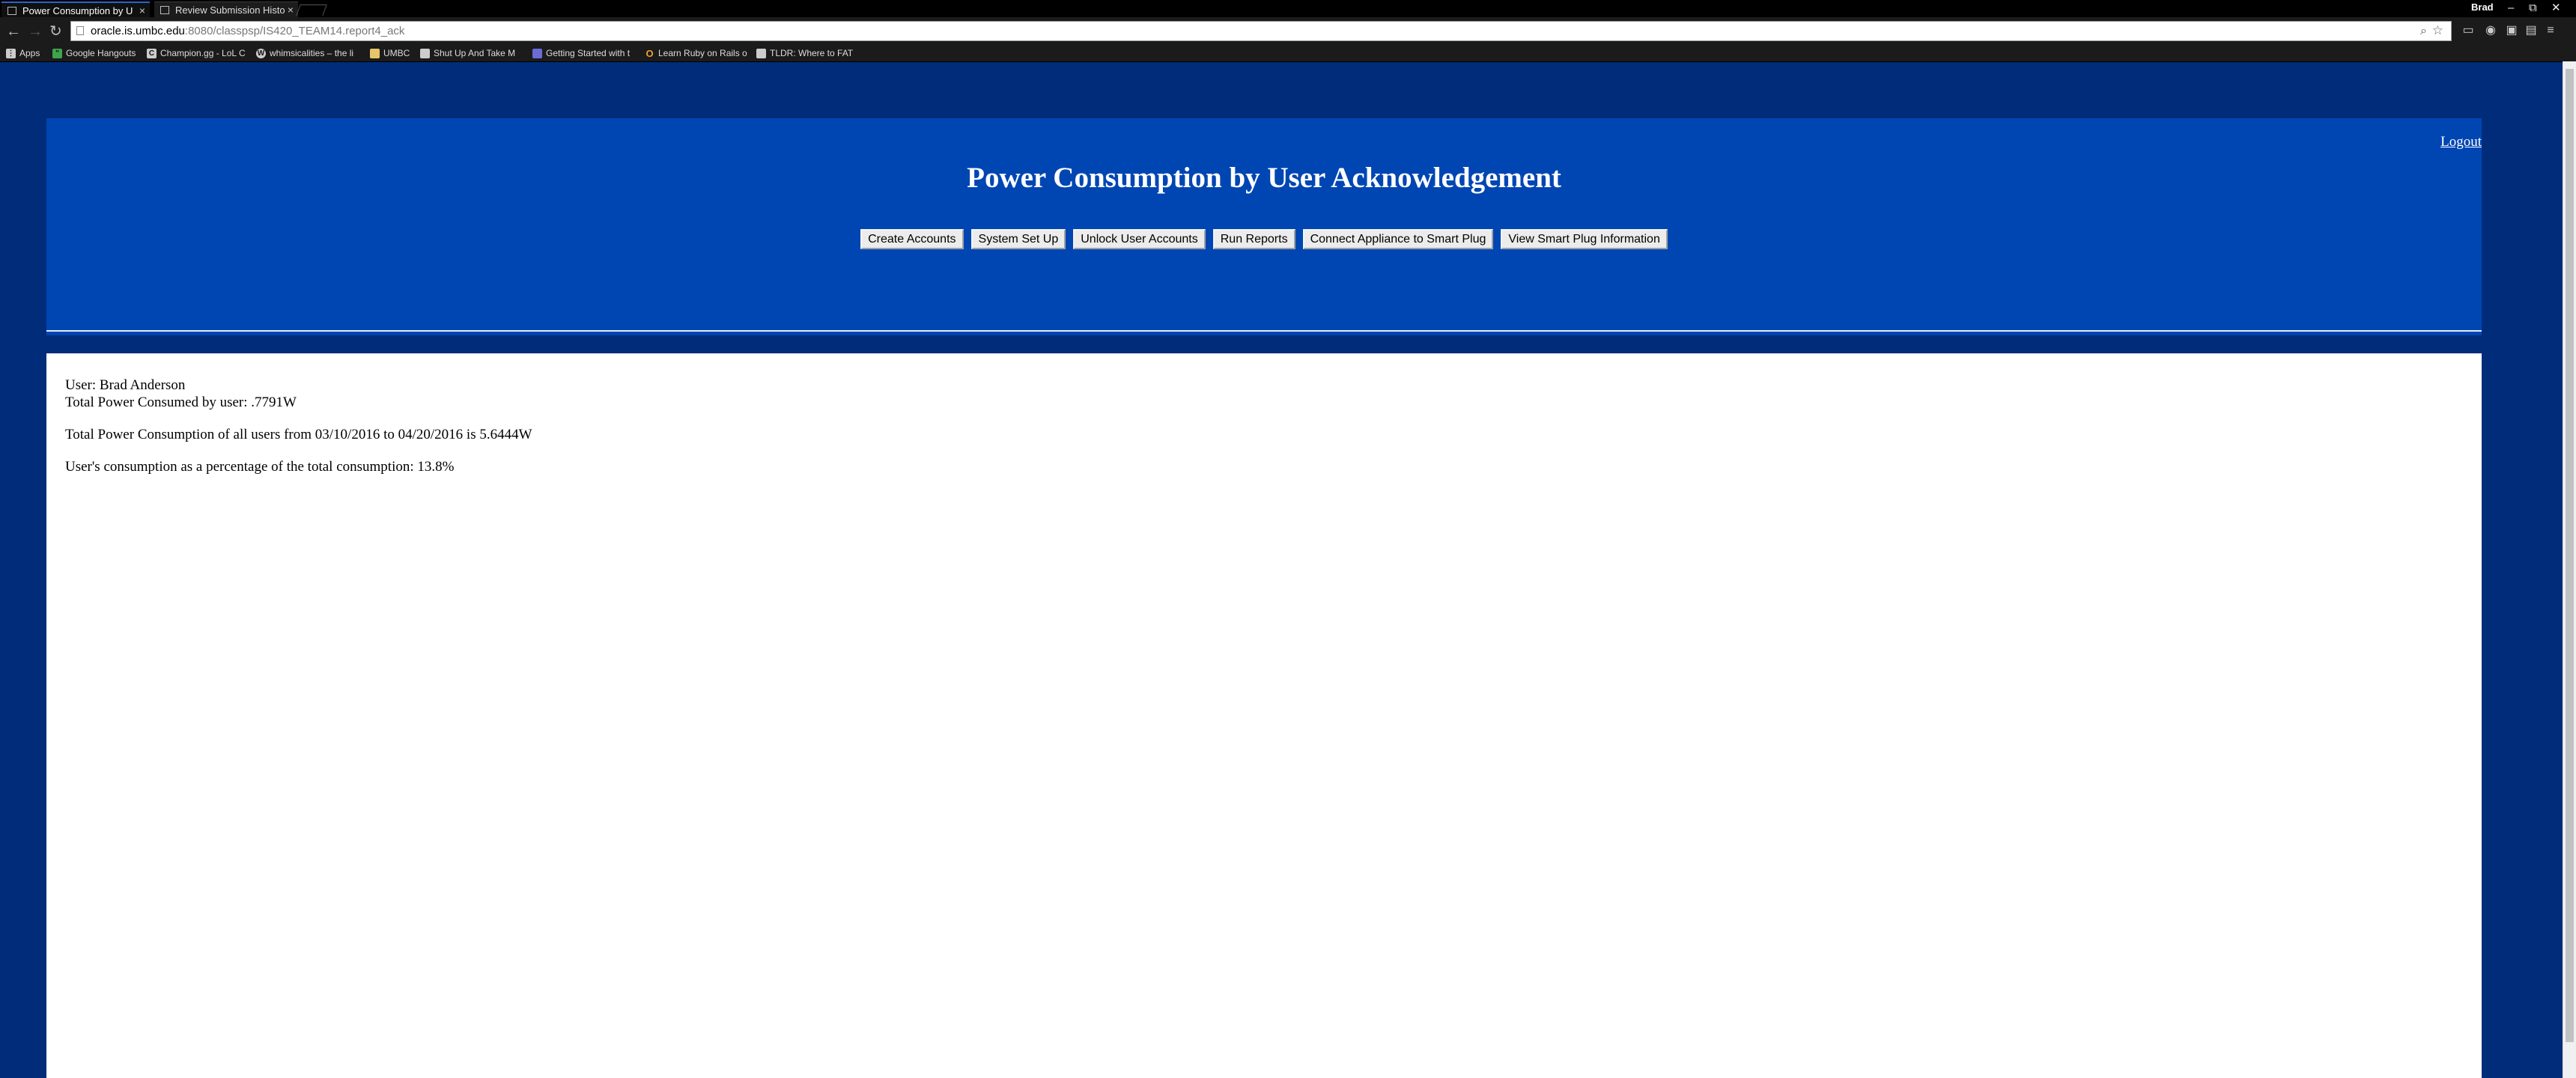  Describe the element at coordinates (261, 53) in the screenshot. I see `wordpress-icon: W` at that location.